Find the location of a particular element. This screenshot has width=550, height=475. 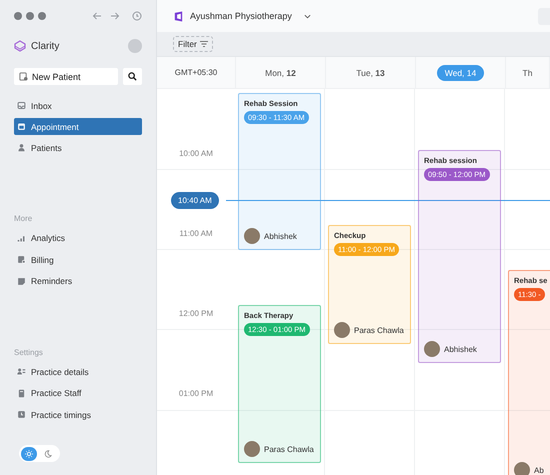

day-header: Mon, 12 is located at coordinates (280, 72).